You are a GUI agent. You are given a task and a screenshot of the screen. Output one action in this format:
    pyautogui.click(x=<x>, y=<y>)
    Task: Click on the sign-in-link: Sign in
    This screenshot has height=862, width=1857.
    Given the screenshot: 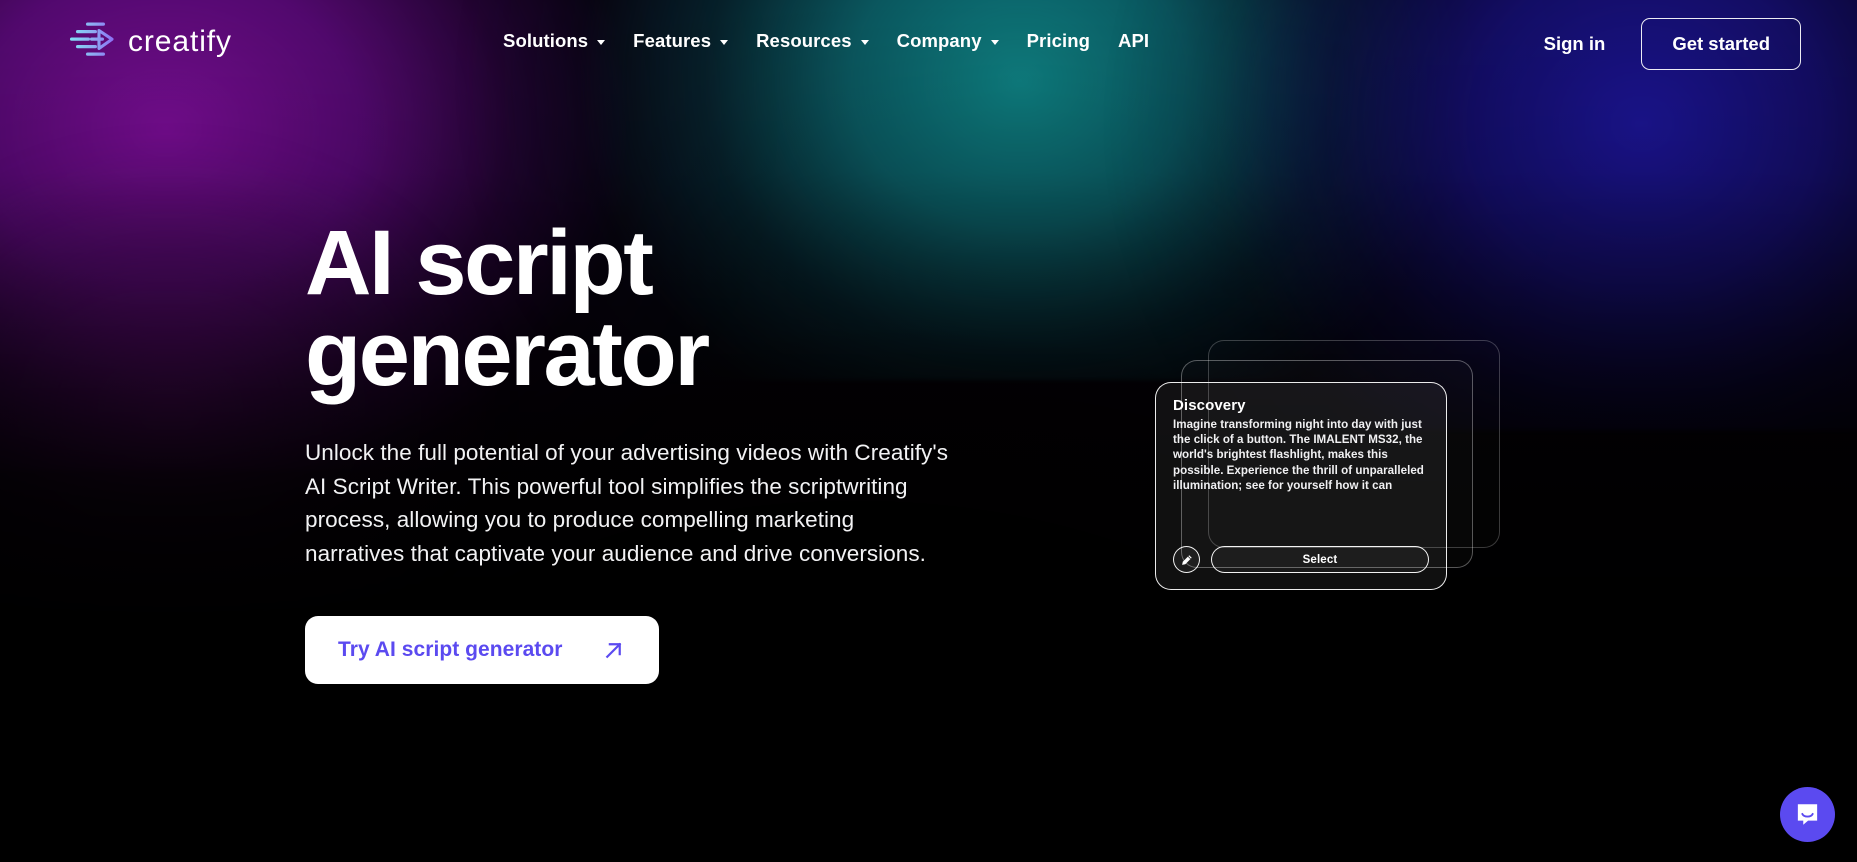 What is the action you would take?
    pyautogui.click(x=1575, y=44)
    